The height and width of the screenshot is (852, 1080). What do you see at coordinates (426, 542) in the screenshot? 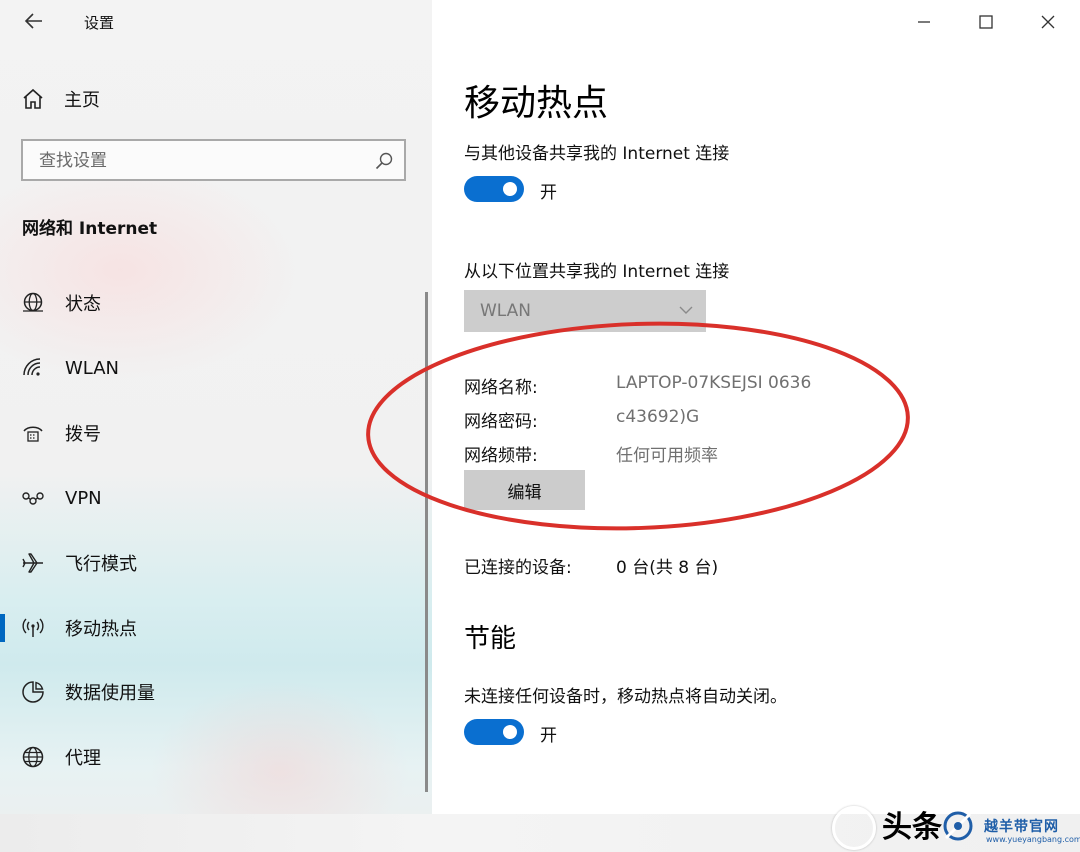
I see `sidebar-scrollbar` at bounding box center [426, 542].